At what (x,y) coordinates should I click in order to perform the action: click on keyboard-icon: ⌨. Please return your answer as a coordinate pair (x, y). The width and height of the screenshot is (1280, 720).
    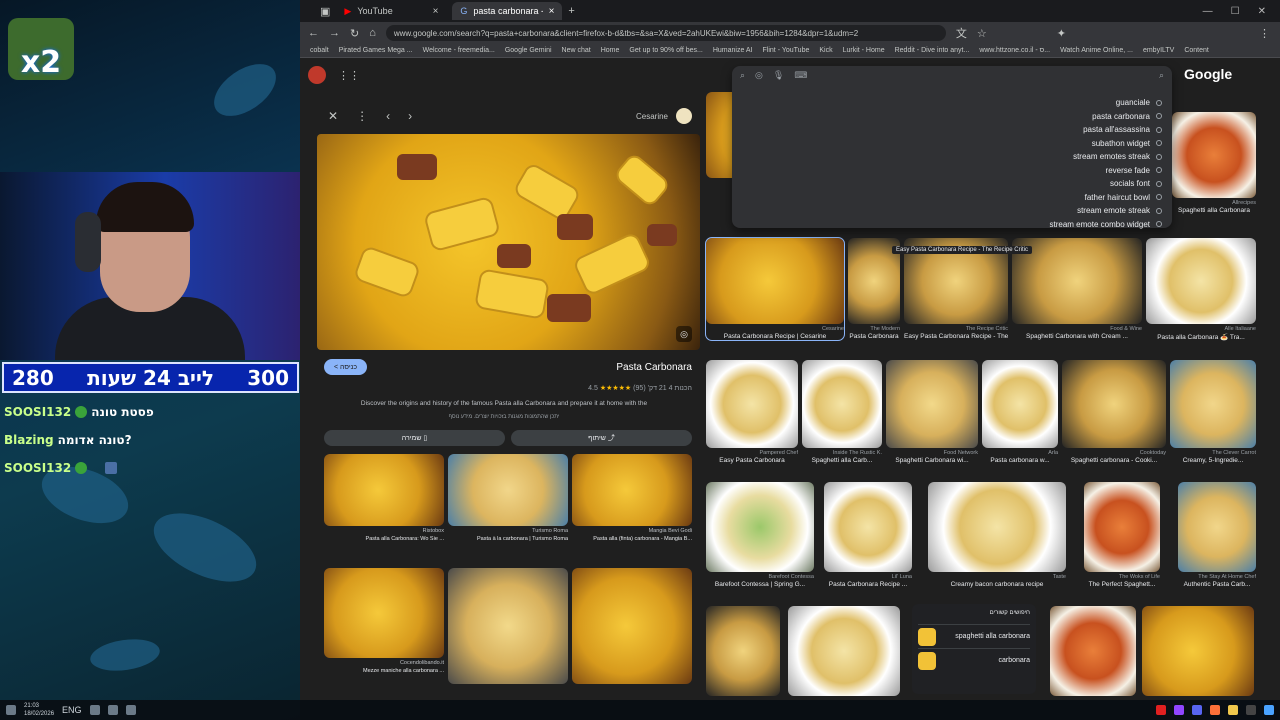
    Looking at the image, I should click on (800, 75).